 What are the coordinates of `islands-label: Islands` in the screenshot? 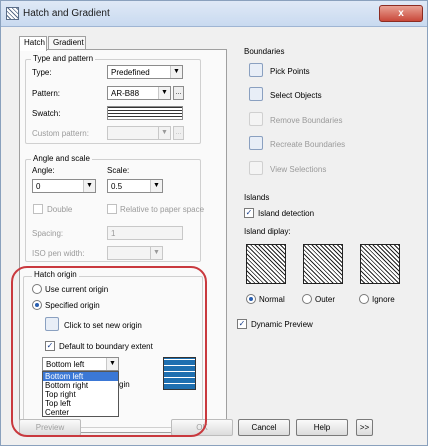 It's located at (257, 197).